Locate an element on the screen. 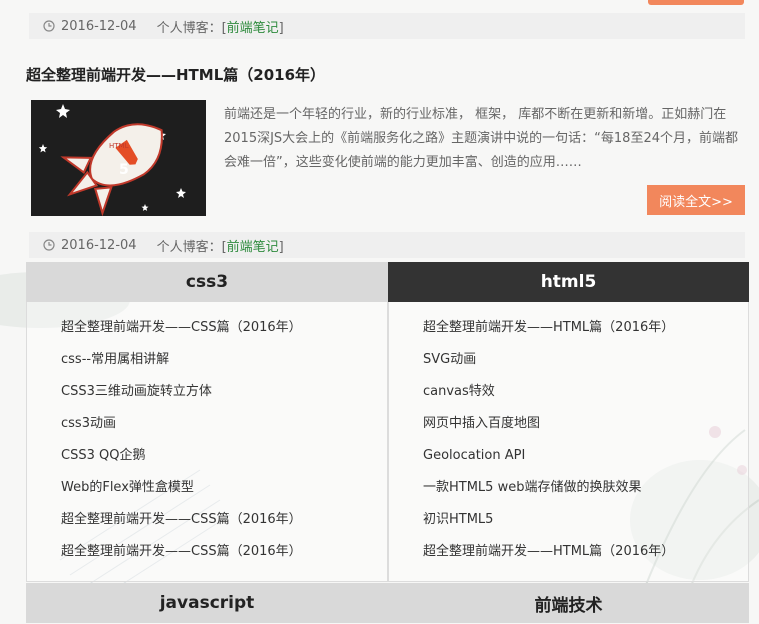 This screenshot has width=759, height=624. list-item: CSS3三维动画旋转立方体 is located at coordinates (224, 394).